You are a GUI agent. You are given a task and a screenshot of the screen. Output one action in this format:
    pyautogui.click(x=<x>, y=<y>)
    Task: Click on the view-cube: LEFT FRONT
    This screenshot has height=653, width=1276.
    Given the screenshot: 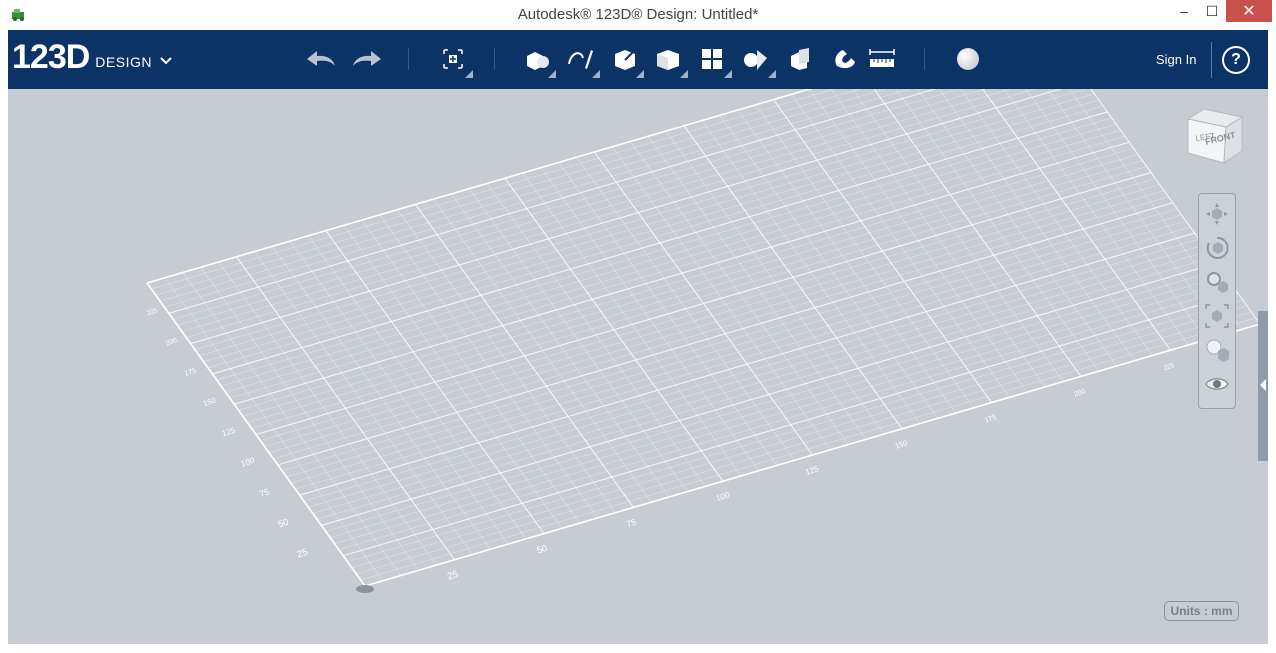 What is the action you would take?
    pyautogui.click(x=1216, y=137)
    